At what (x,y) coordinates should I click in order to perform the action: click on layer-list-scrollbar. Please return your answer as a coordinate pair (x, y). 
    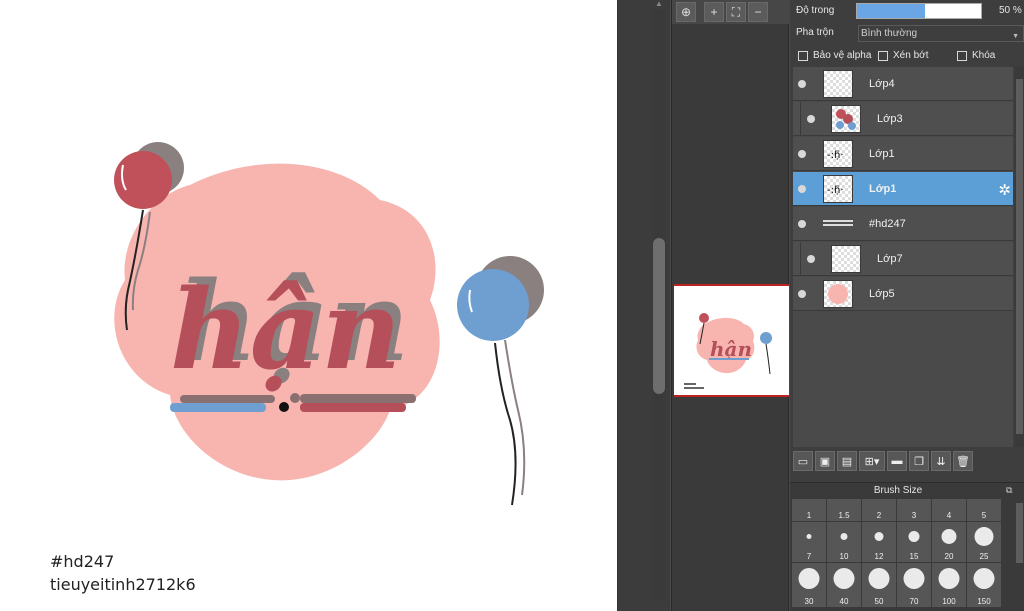
    Looking at the image, I should click on (1019, 257).